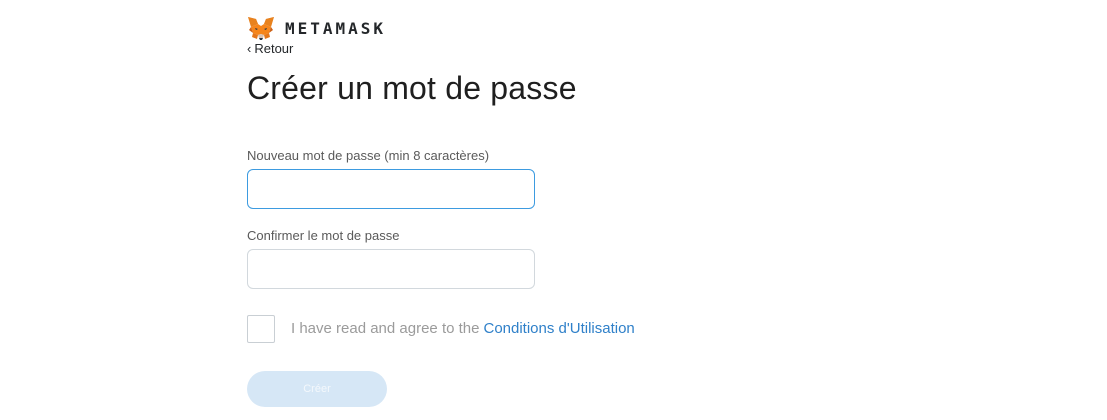 The height and width of the screenshot is (420, 1107). Describe the element at coordinates (261, 28) in the screenshot. I see `metamask-fox-icon` at that location.